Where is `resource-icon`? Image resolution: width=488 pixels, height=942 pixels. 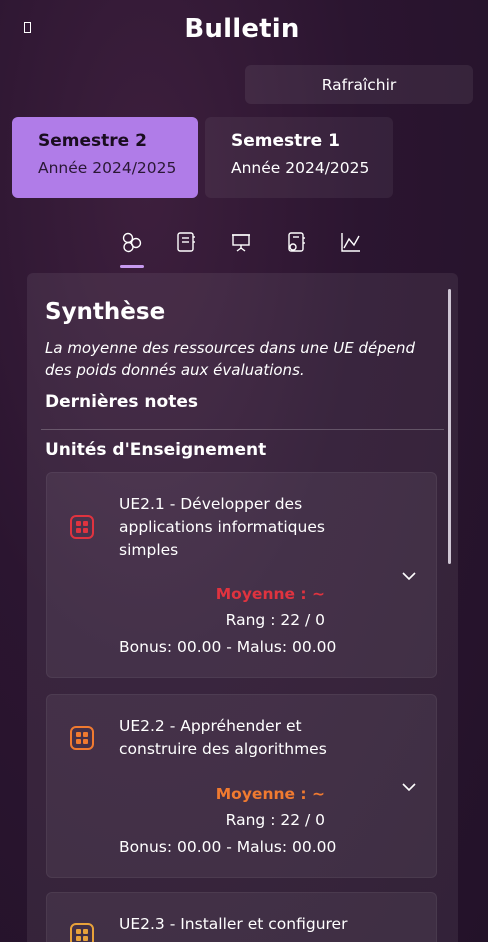 resource-icon is located at coordinates (296, 242).